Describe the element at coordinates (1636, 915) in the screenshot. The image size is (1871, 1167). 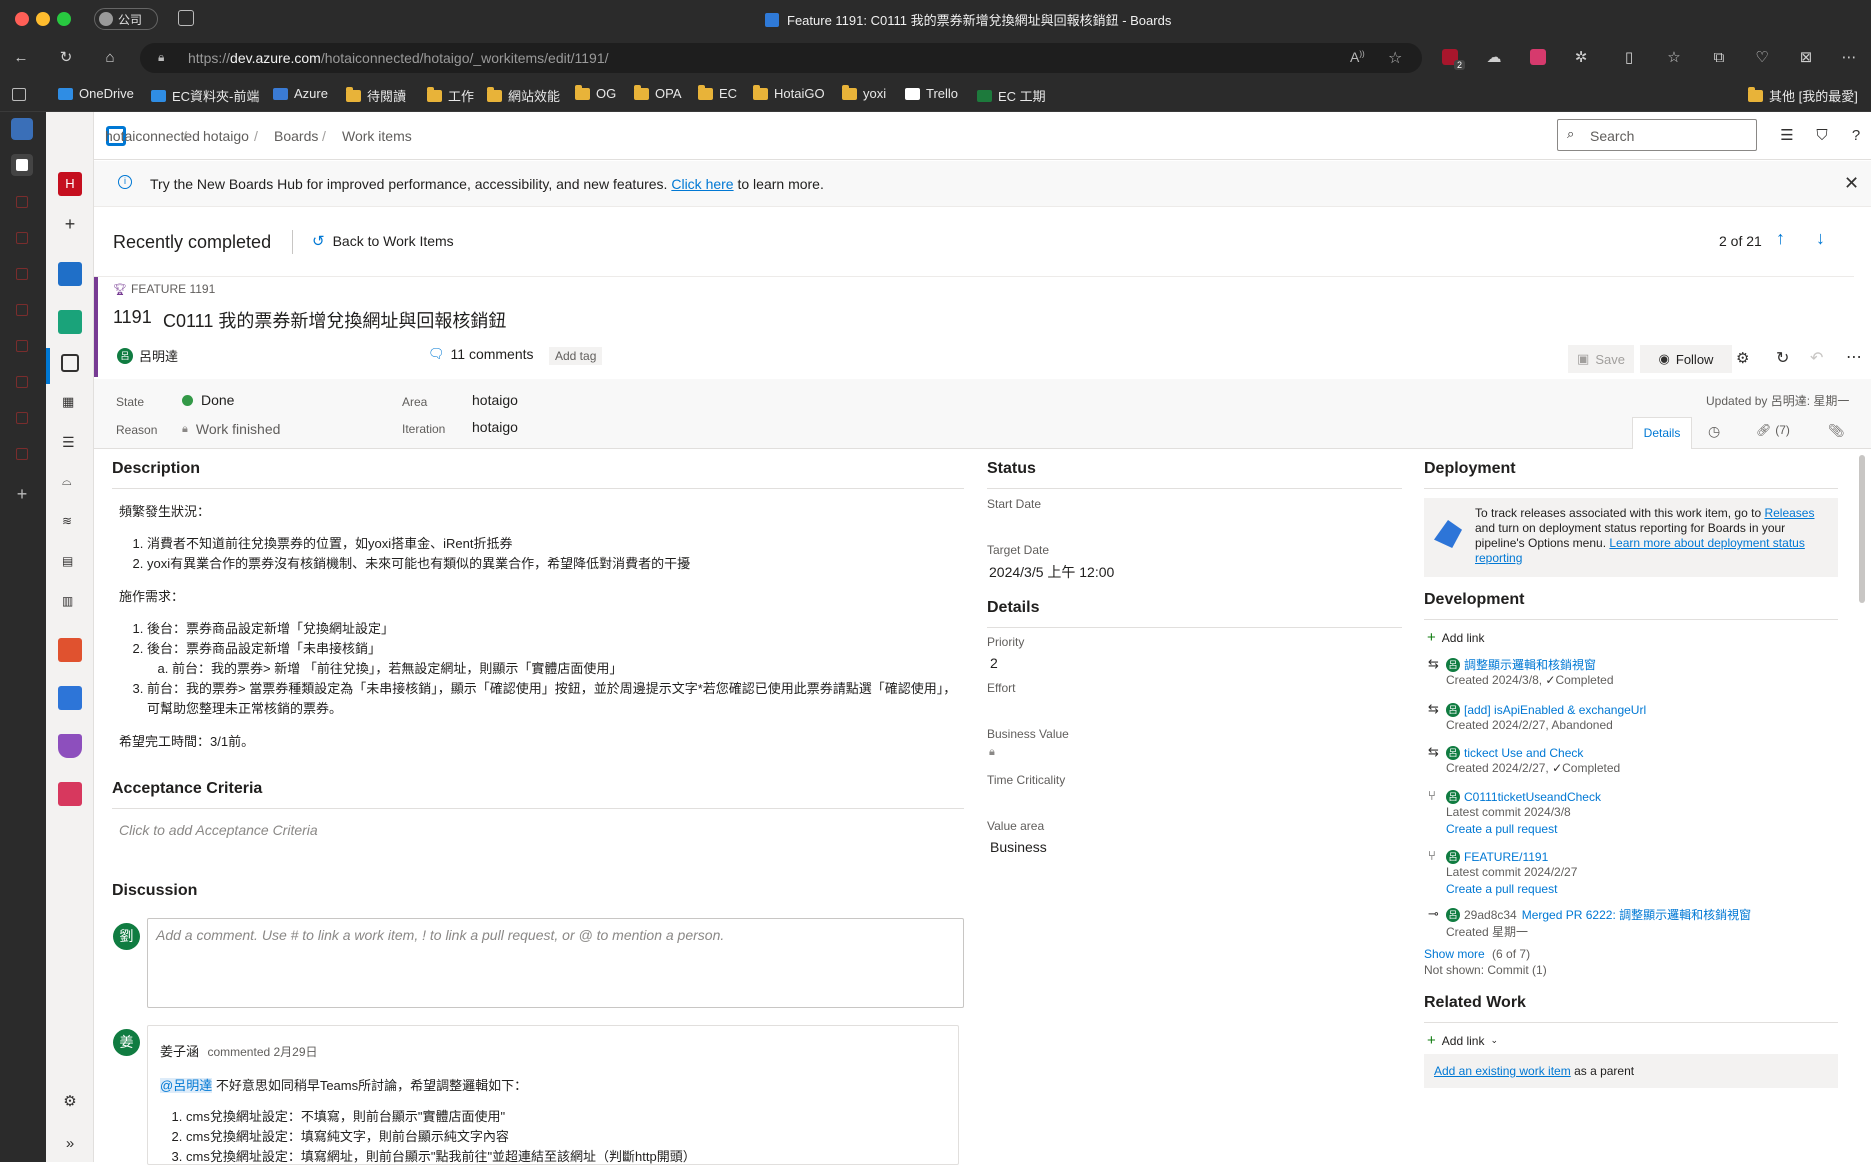
I see `development-item-title: Merged PR 6222: 調整顯示邏輯和核銷視窗` at that location.